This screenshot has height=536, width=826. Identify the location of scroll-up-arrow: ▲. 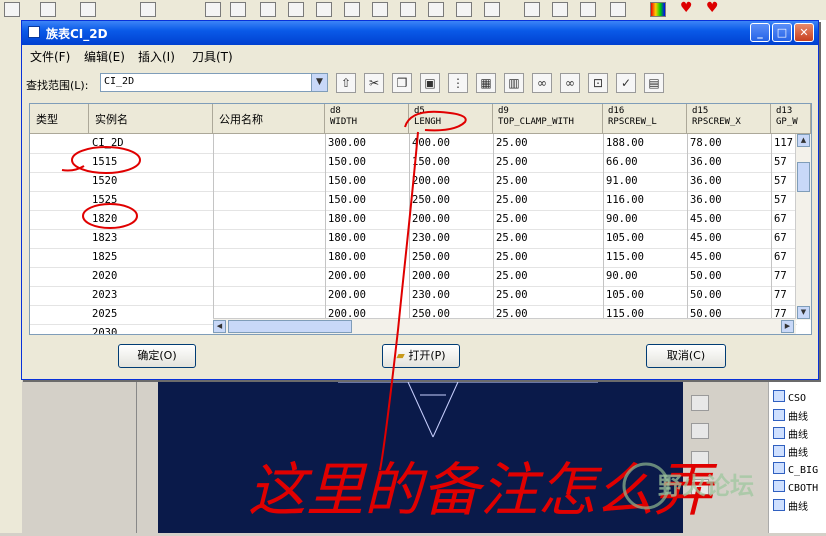
(803, 140).